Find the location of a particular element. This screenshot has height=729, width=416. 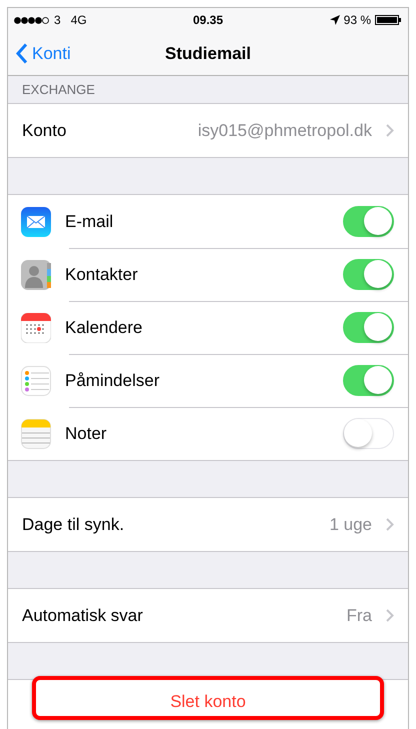

section-header: EXCHANGE is located at coordinates (58, 89).